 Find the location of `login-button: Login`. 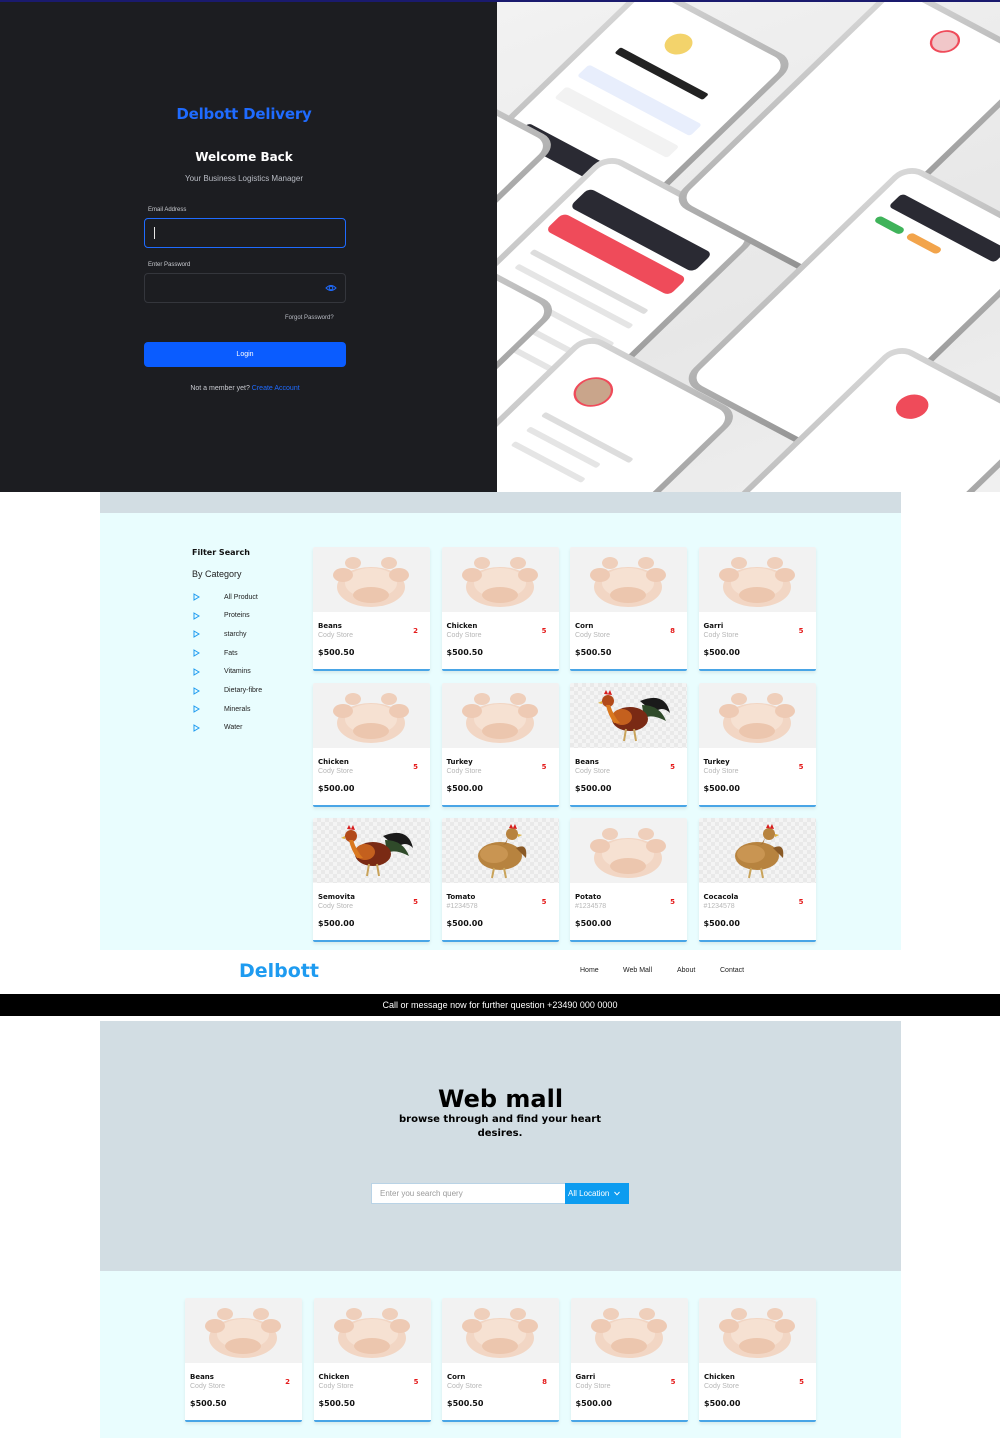

login-button: Login is located at coordinates (245, 354).